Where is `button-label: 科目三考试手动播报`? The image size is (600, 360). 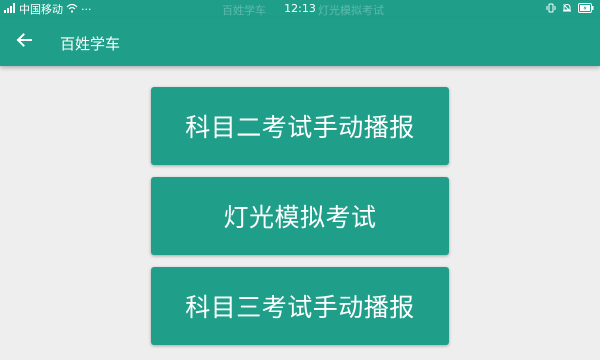 button-label: 科目三考试手动播报 is located at coordinates (300, 307).